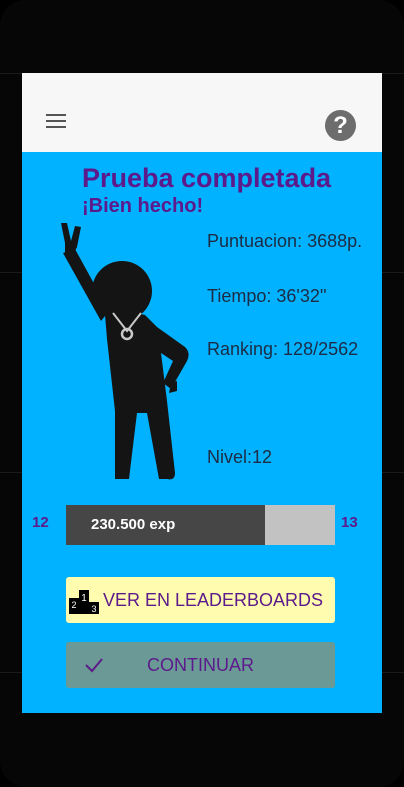 Image resolution: width=404 pixels, height=787 pixels. What do you see at coordinates (285, 241) in the screenshot?
I see `score-text: Puntuacion: 3688p.` at bounding box center [285, 241].